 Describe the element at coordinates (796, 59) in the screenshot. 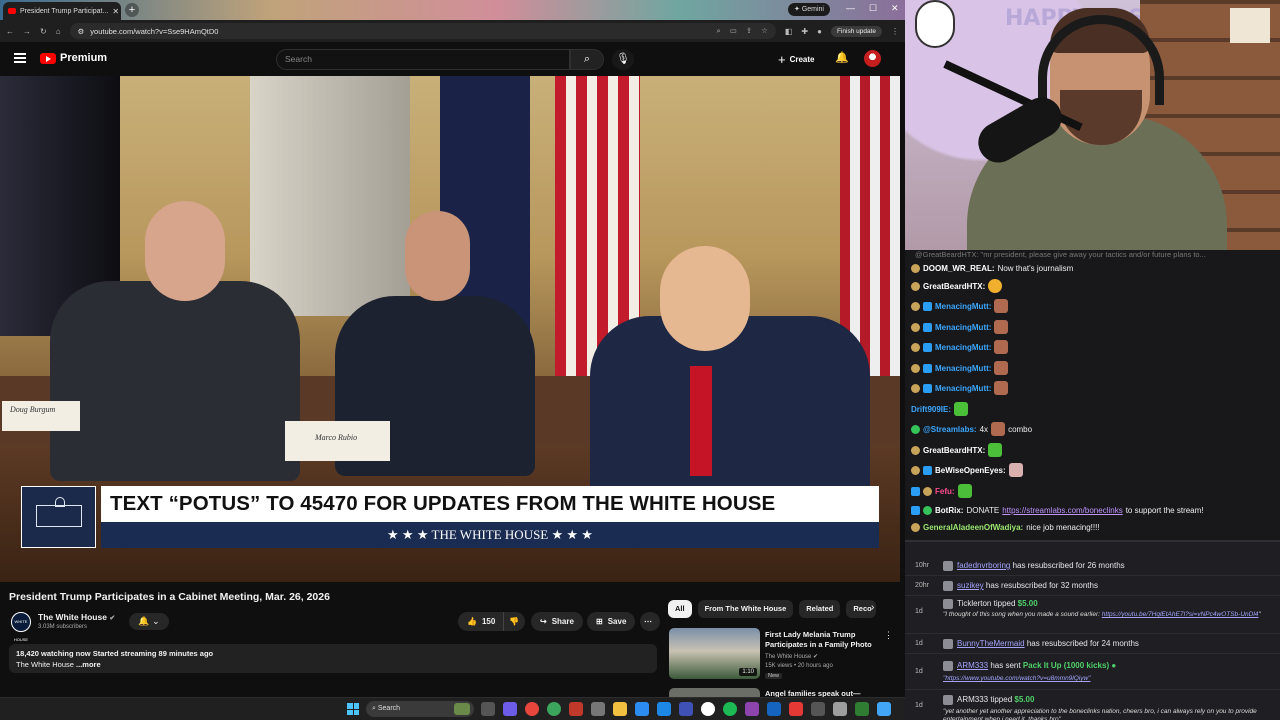

I see `create-button: + Create` at that location.